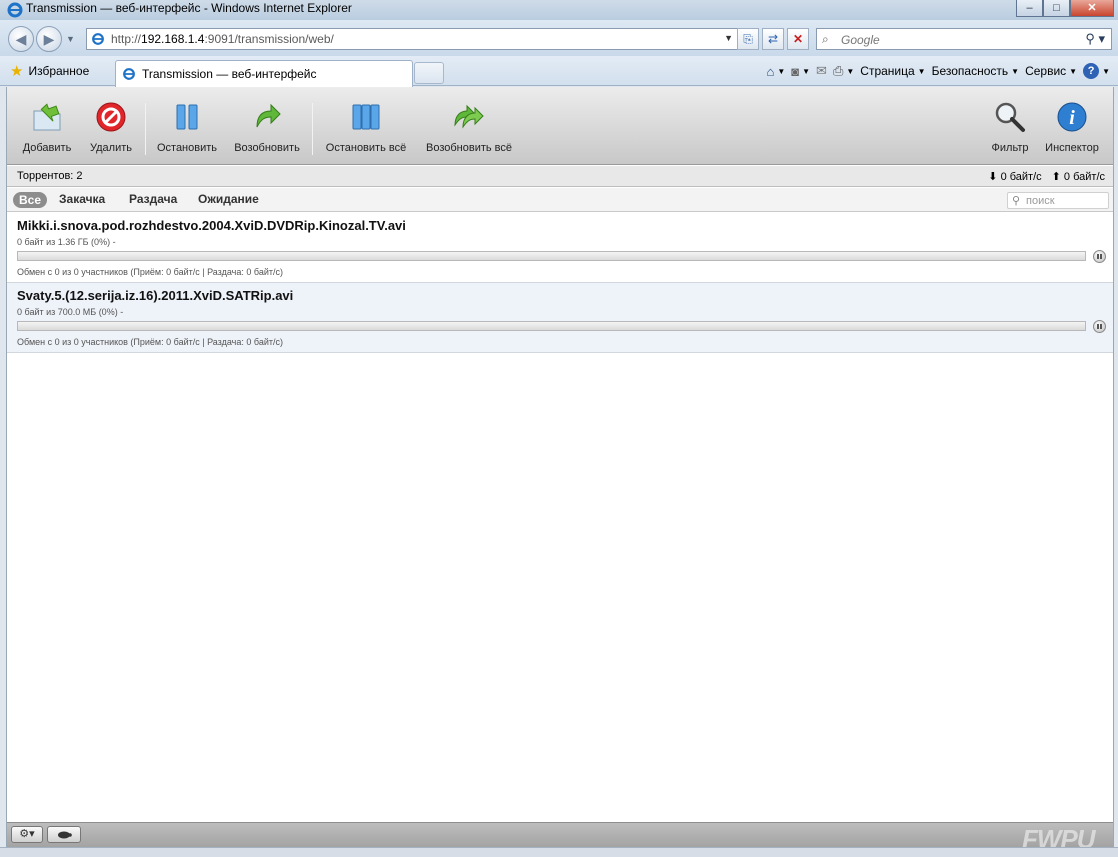 This screenshot has height=857, width=1118. I want to click on back-button: ◀, so click(21, 39).